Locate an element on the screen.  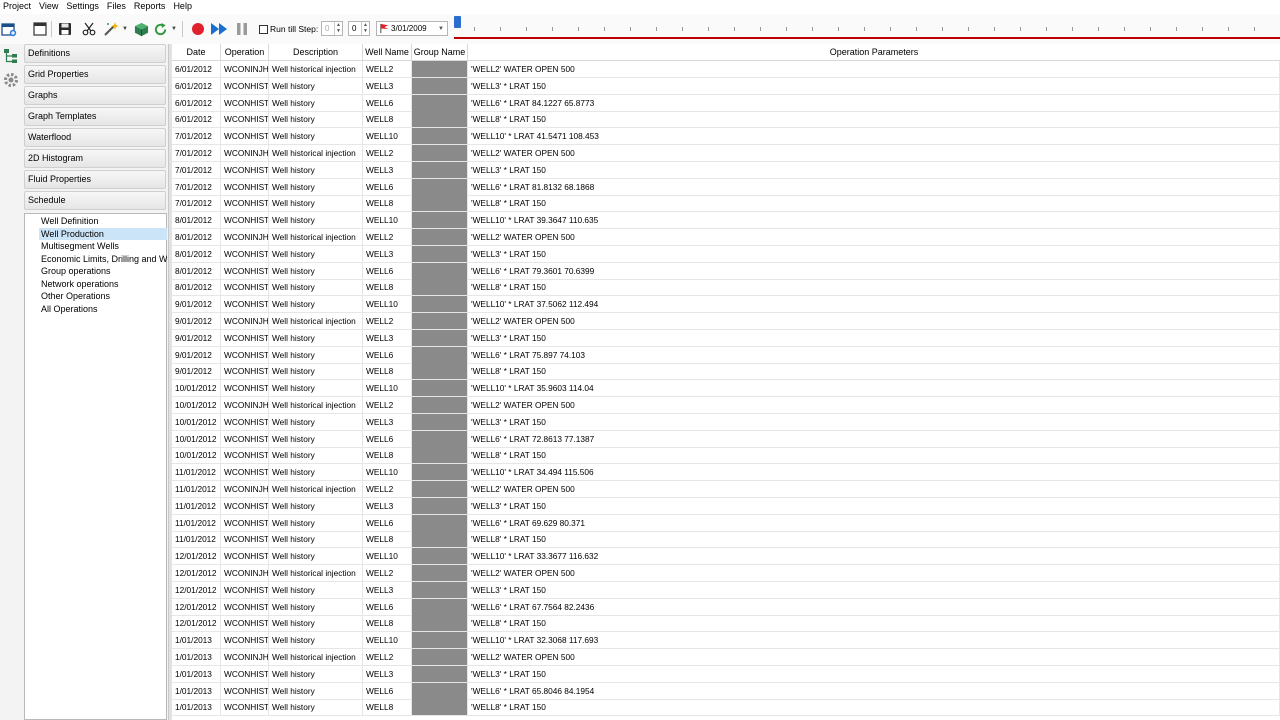
record-icon is located at coordinates (198, 29).